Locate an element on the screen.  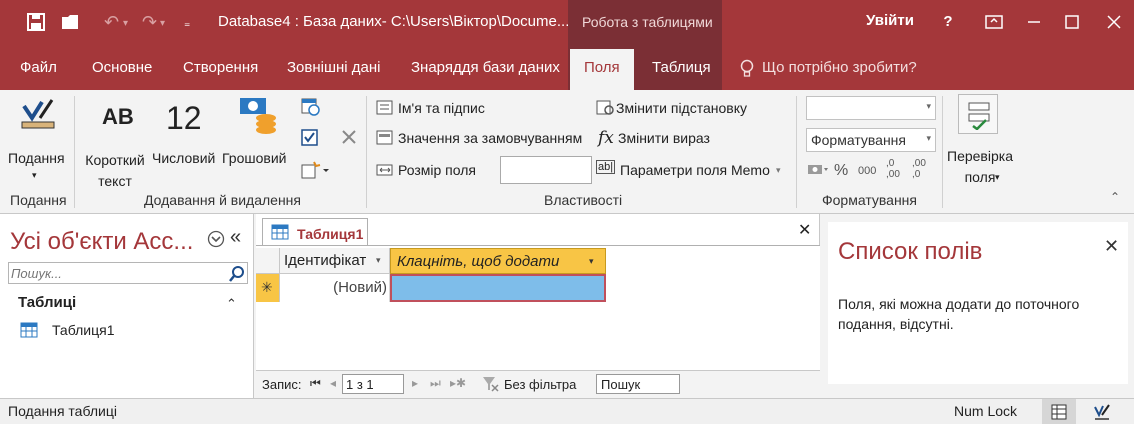
datasheet-view-button is located at coordinates (1059, 411).